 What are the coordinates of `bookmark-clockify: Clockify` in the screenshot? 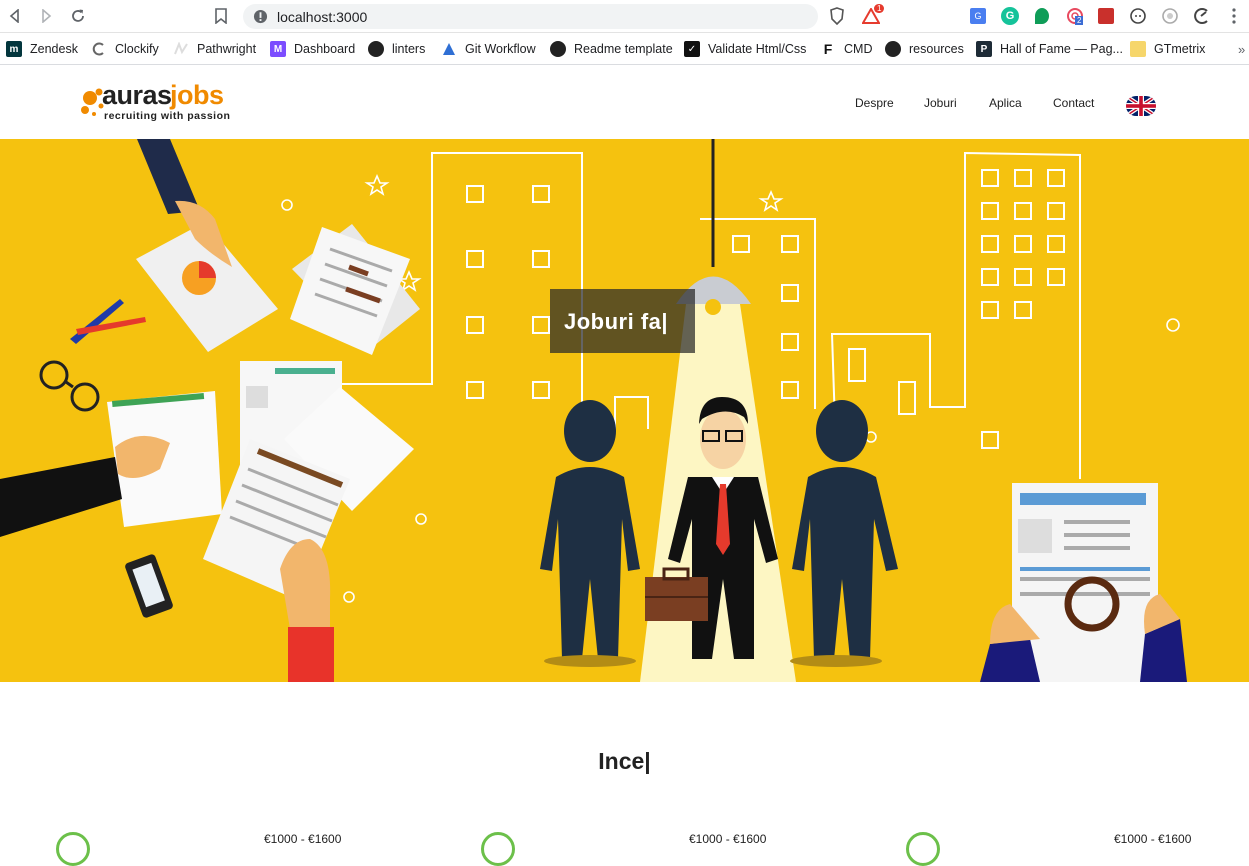 It's located at (125, 49).